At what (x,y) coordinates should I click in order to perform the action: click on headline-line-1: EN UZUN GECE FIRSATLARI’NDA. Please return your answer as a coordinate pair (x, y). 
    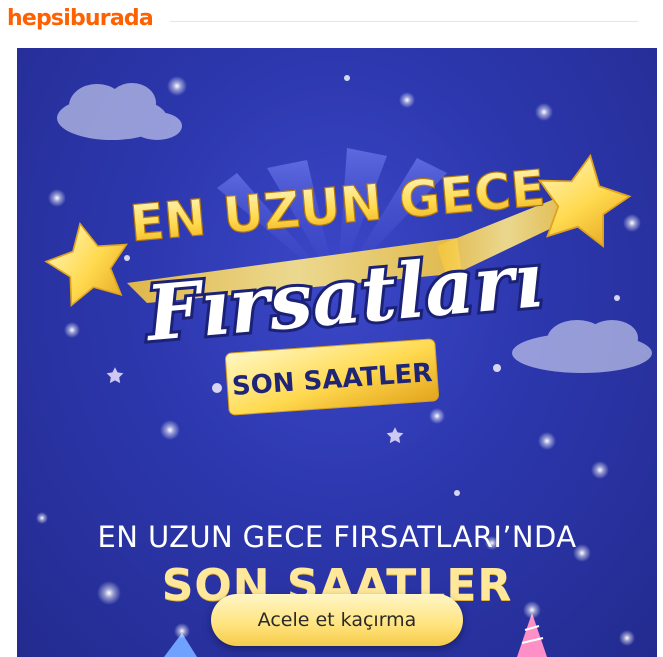
    Looking at the image, I should click on (337, 537).